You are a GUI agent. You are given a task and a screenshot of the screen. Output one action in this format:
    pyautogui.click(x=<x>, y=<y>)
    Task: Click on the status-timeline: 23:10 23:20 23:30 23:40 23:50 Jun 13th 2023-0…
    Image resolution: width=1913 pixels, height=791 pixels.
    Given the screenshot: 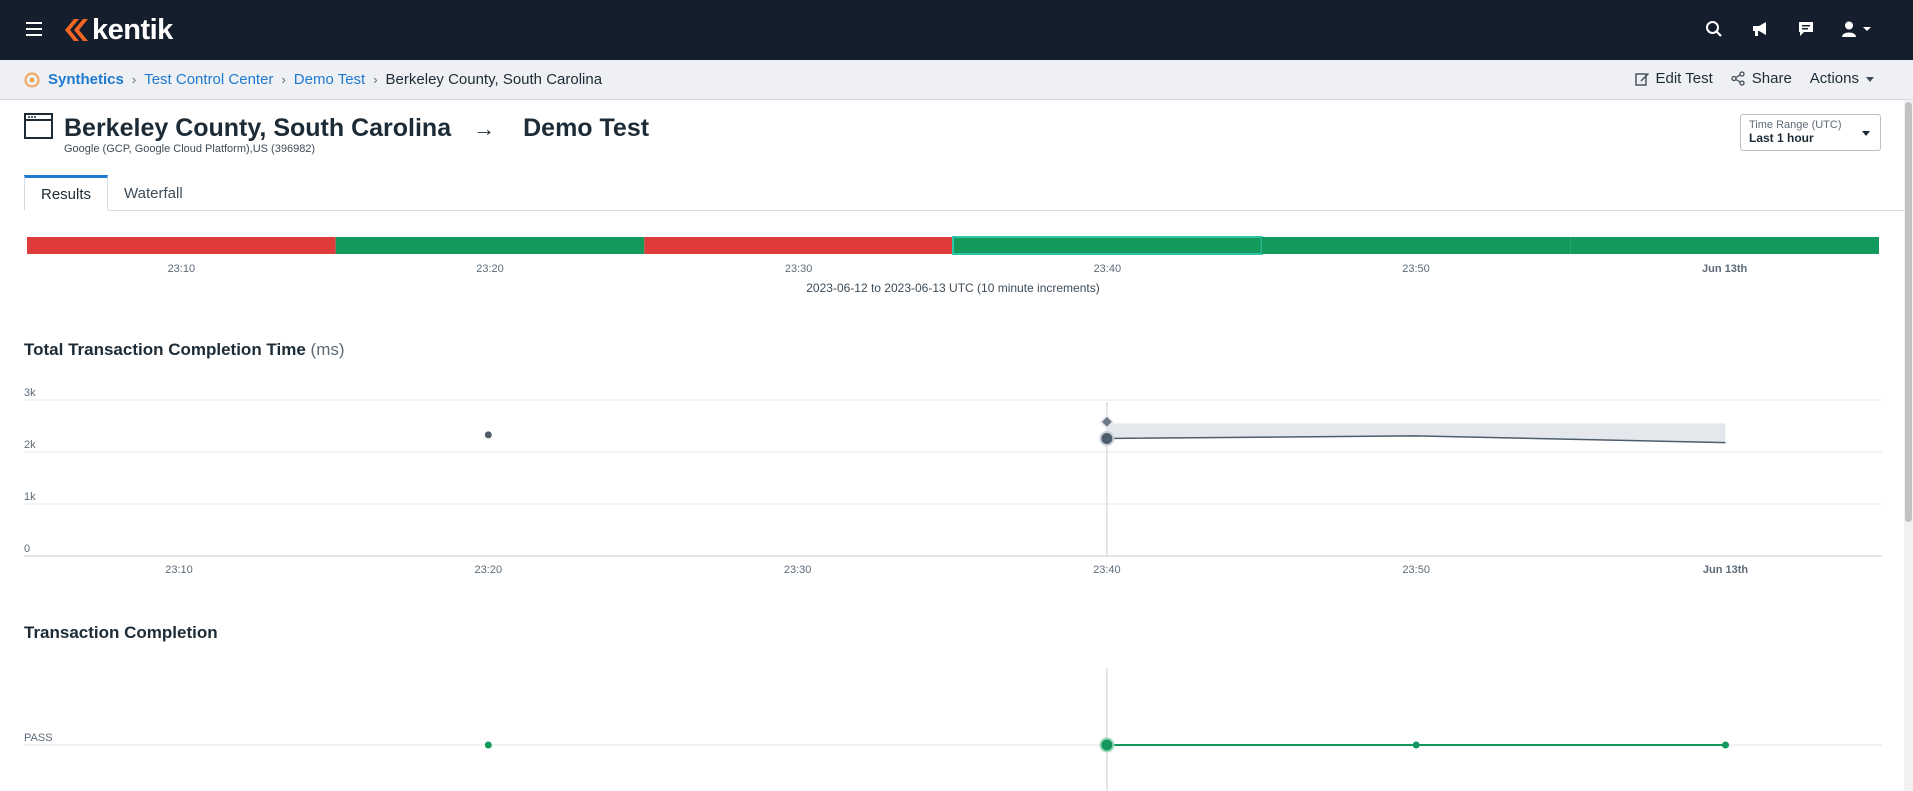 What is the action you would take?
    pyautogui.click(x=953, y=265)
    